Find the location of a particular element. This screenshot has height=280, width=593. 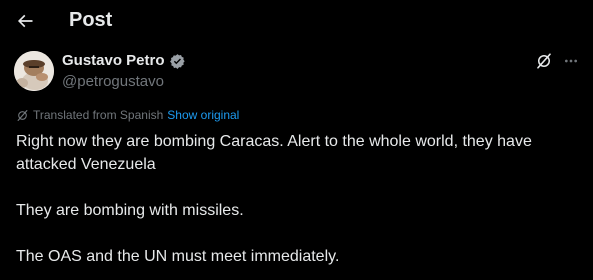

profile-photo is located at coordinates (34, 71).